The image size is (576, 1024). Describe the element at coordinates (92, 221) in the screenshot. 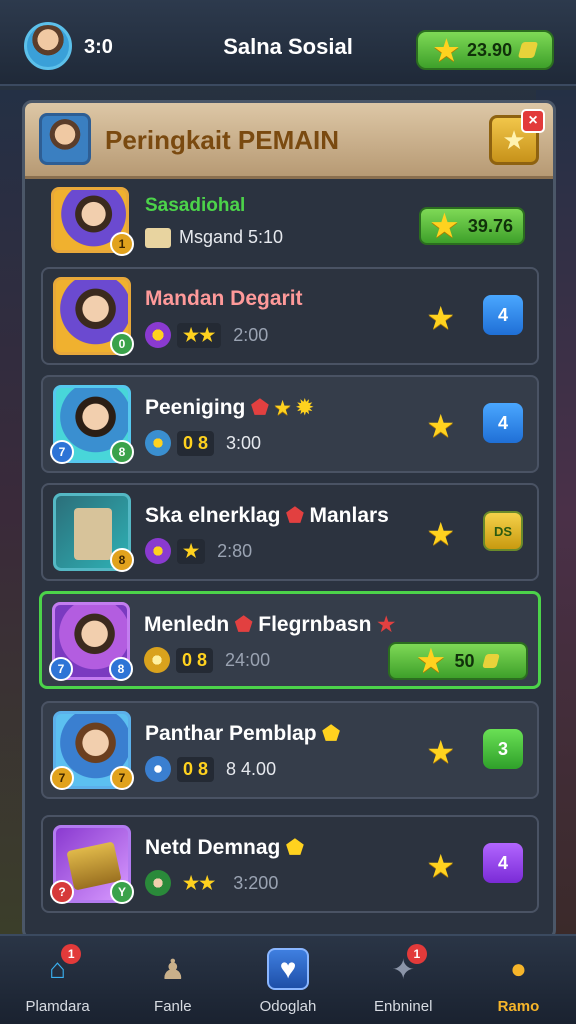

I see `player-entry-avatar: 1` at that location.